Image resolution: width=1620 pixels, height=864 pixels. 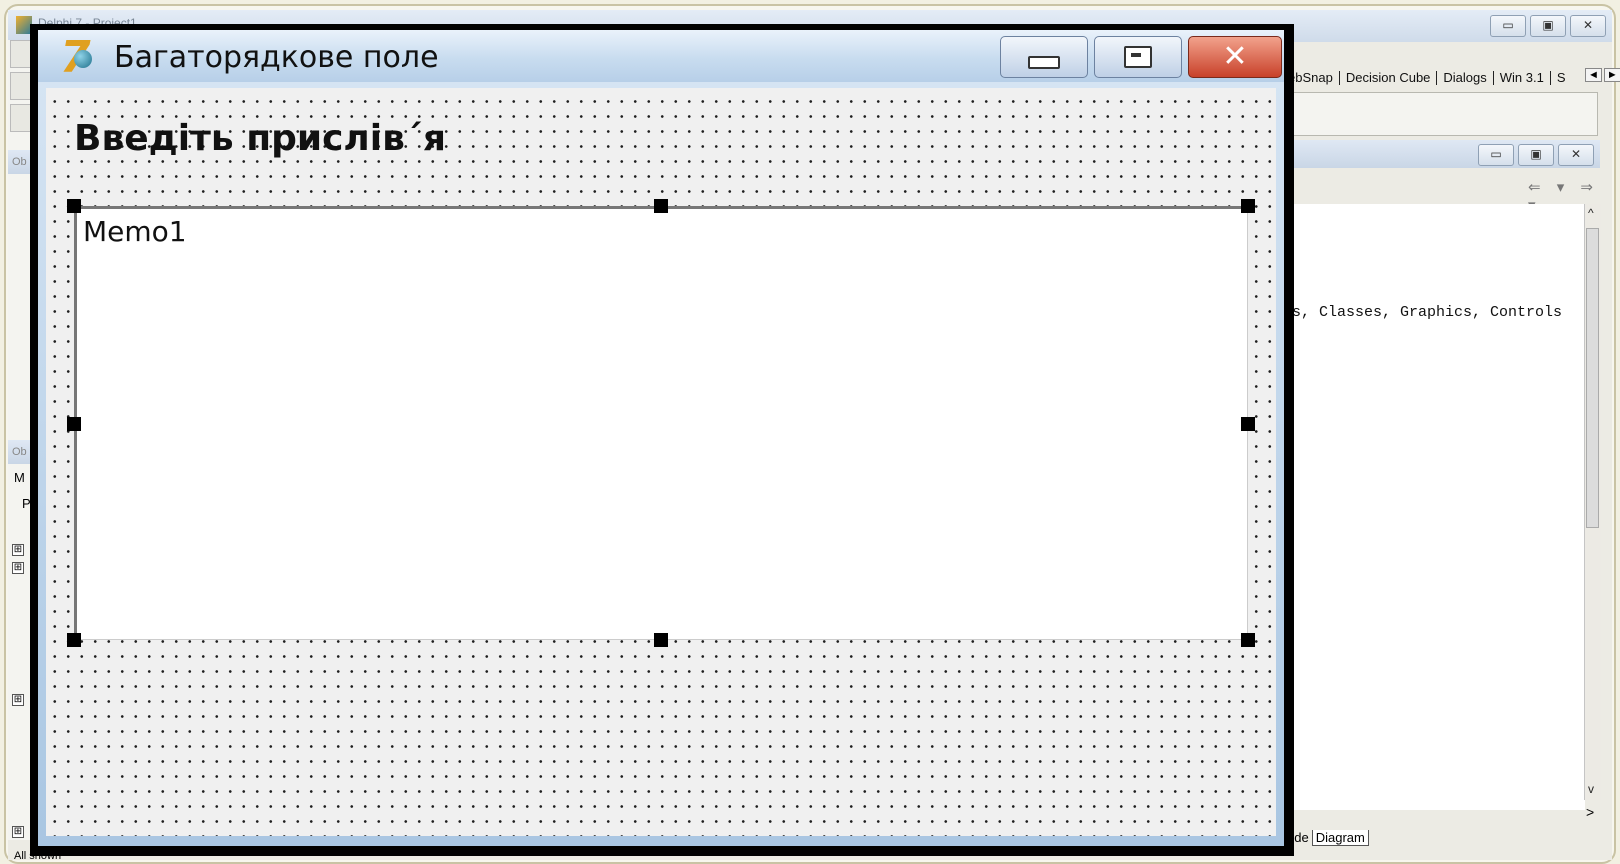 What do you see at coordinates (1522, 78) in the screenshot?
I see `palette-tab-win31: Win 3.1` at bounding box center [1522, 78].